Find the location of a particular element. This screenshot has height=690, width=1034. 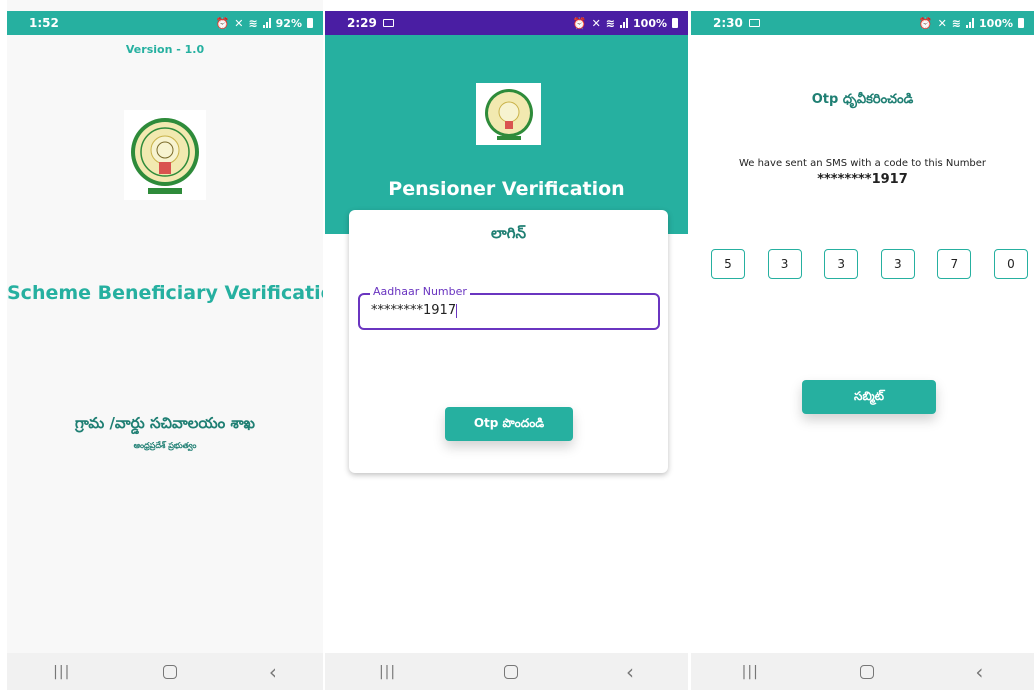

aadhaar-input: Aadhaar Number ********1917 is located at coordinates (509, 307).